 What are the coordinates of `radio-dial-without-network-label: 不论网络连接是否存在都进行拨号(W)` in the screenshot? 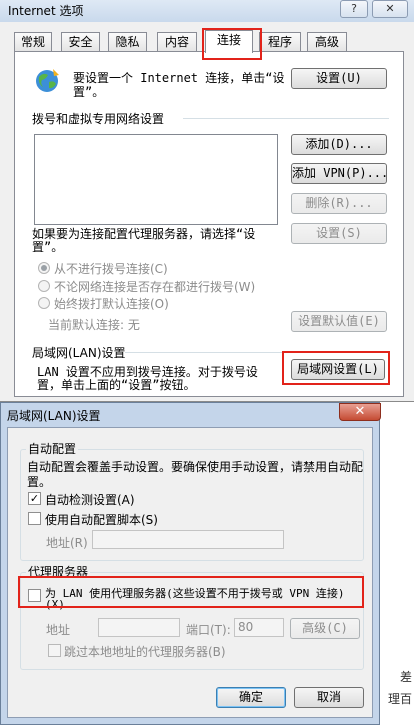 It's located at (155, 287).